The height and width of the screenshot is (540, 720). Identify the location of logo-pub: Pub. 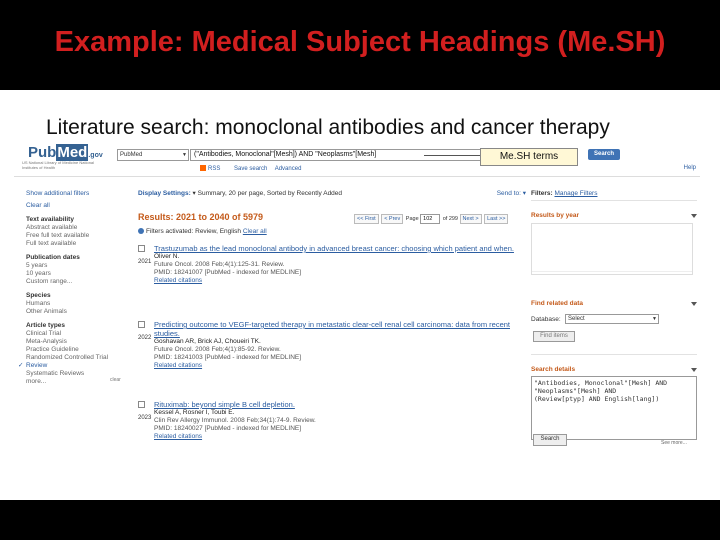
(42, 152).